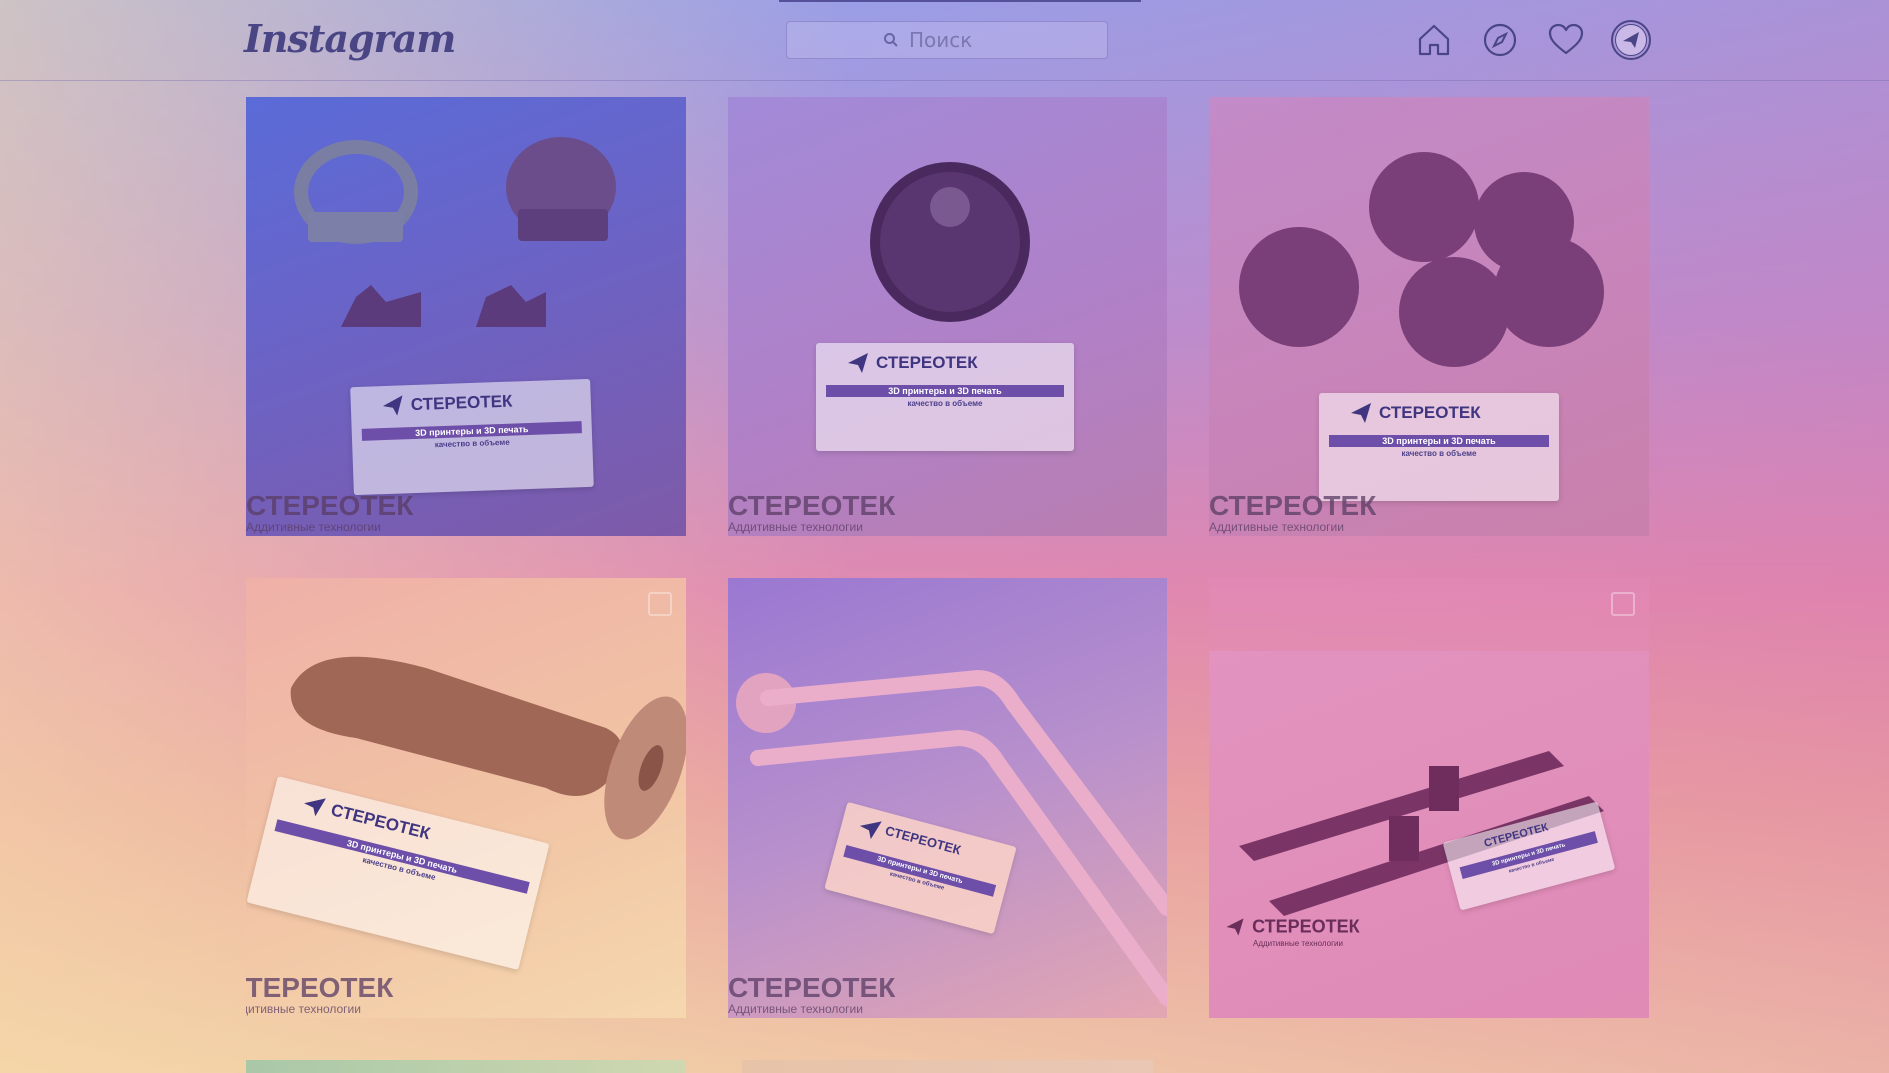  I want to click on home-icon, so click(1434, 40).